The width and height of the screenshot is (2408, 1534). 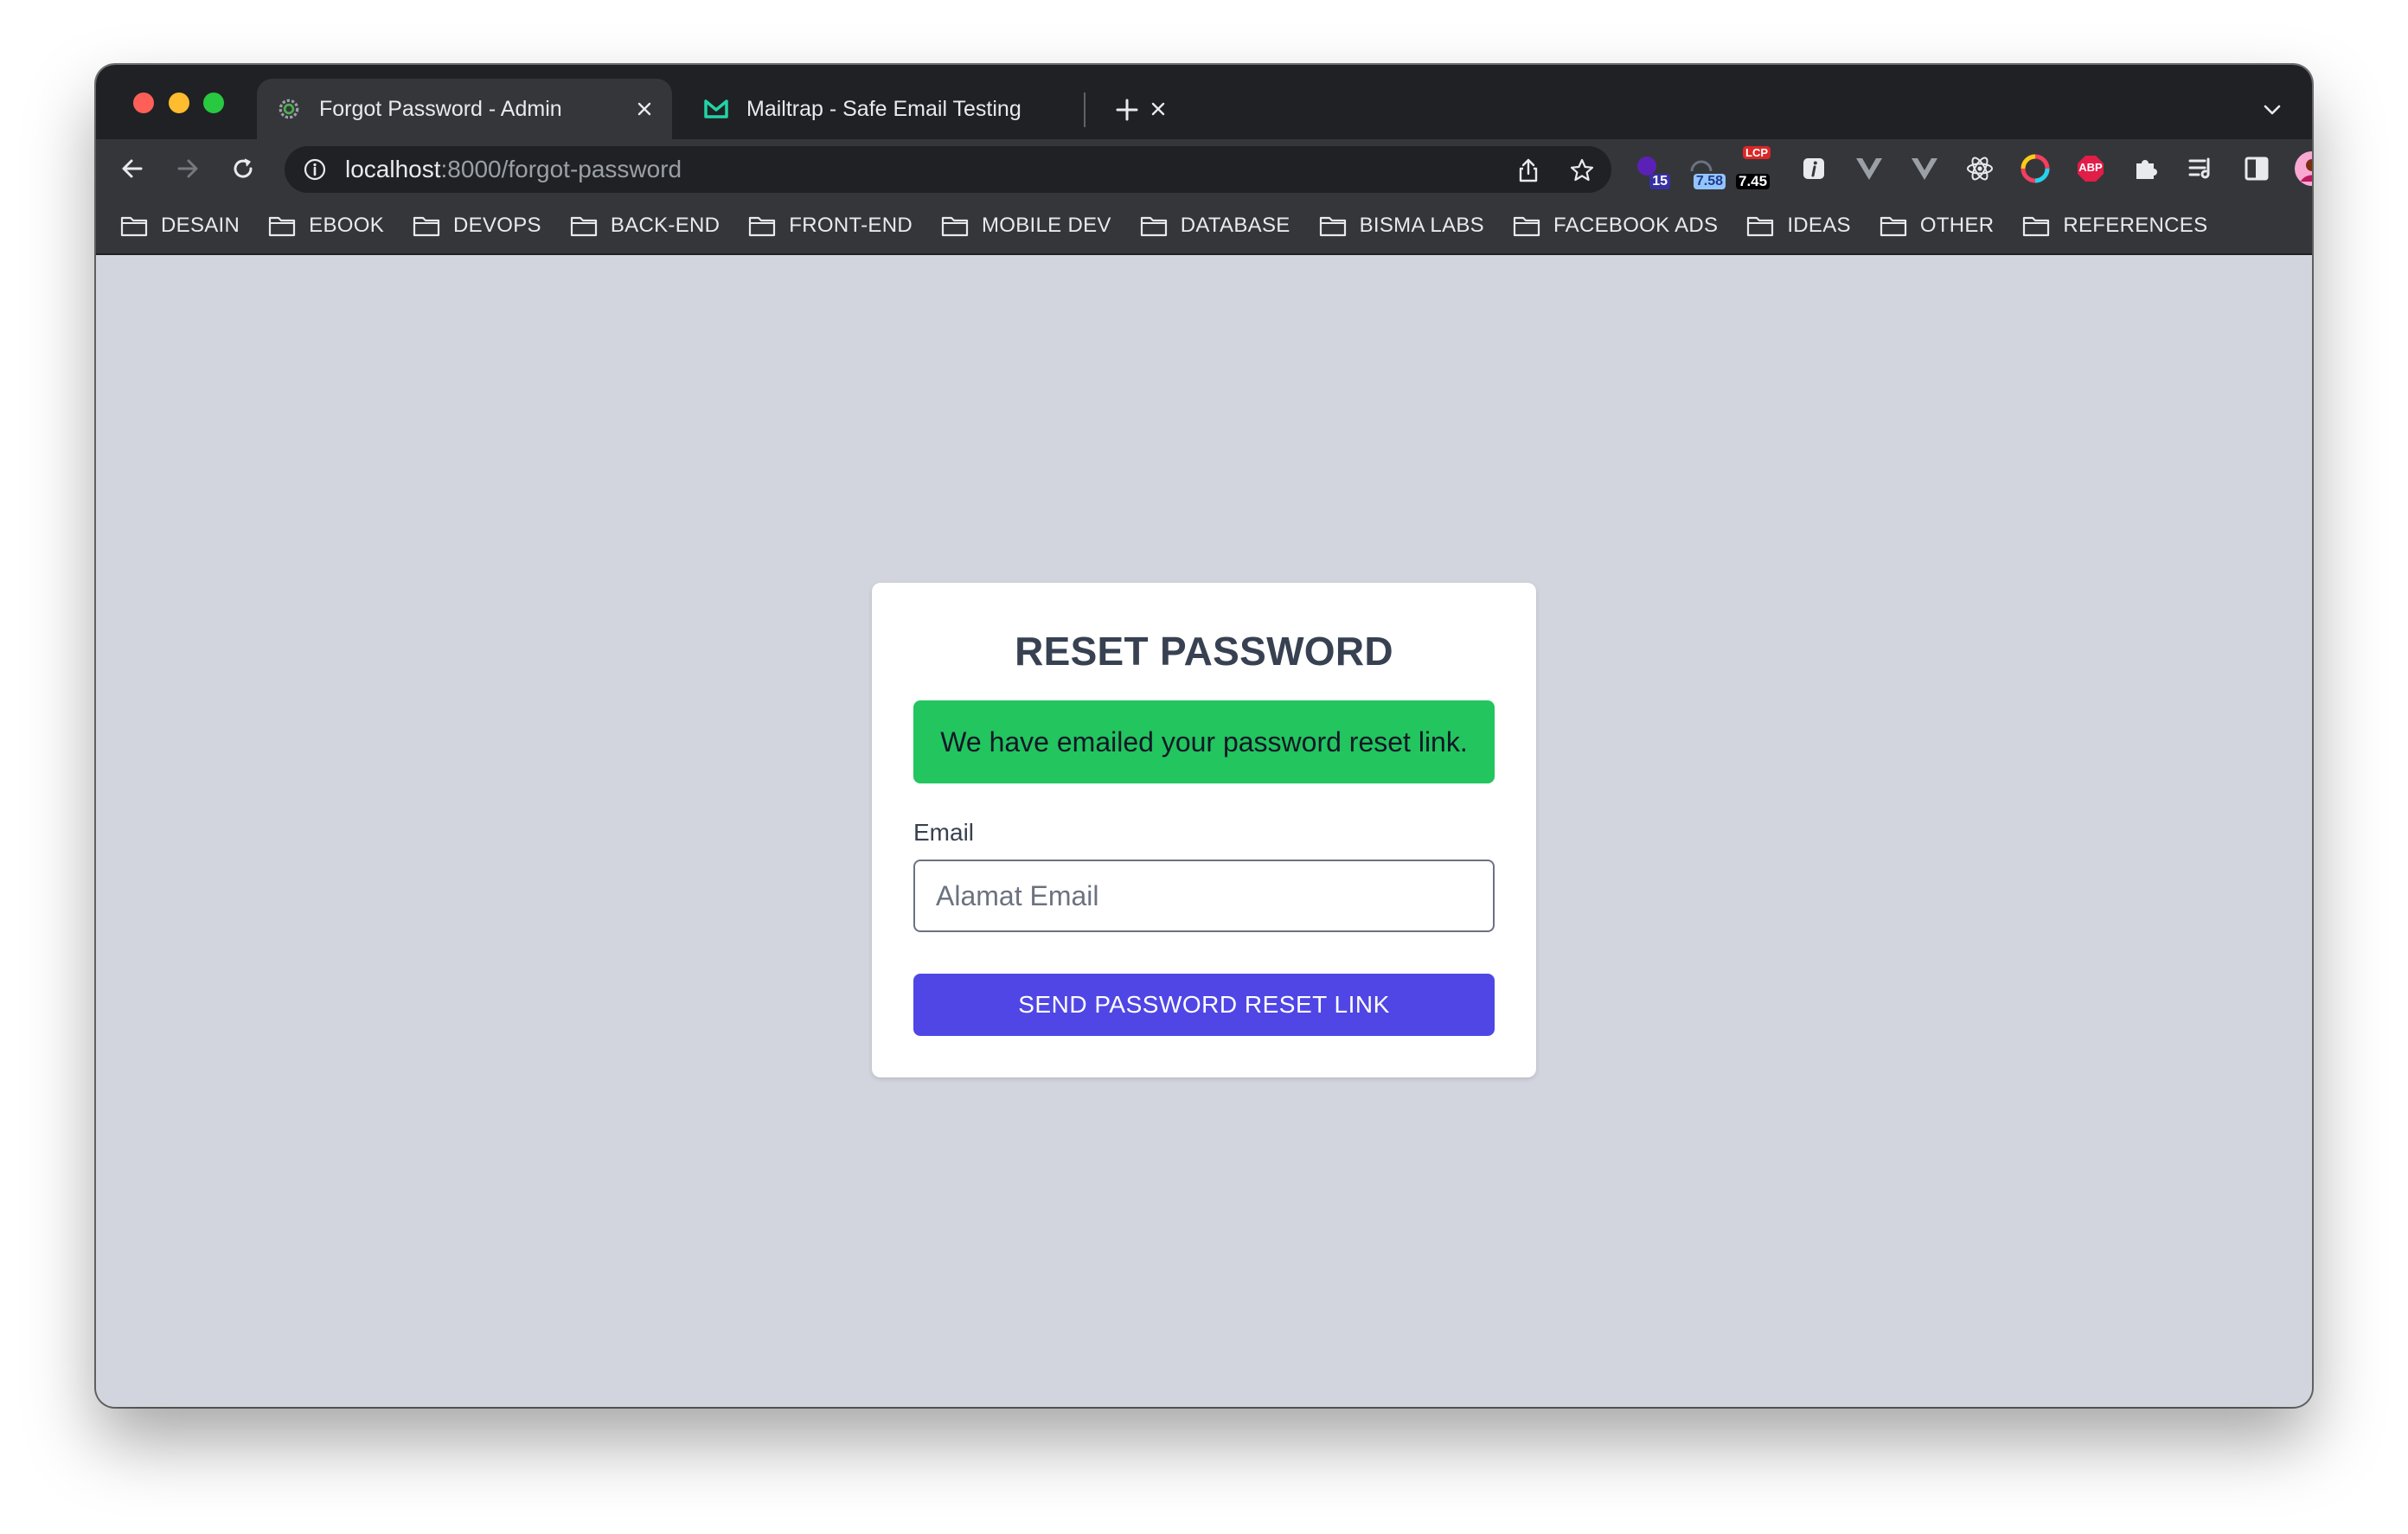 I want to click on new-tab-button, so click(x=1127, y=110).